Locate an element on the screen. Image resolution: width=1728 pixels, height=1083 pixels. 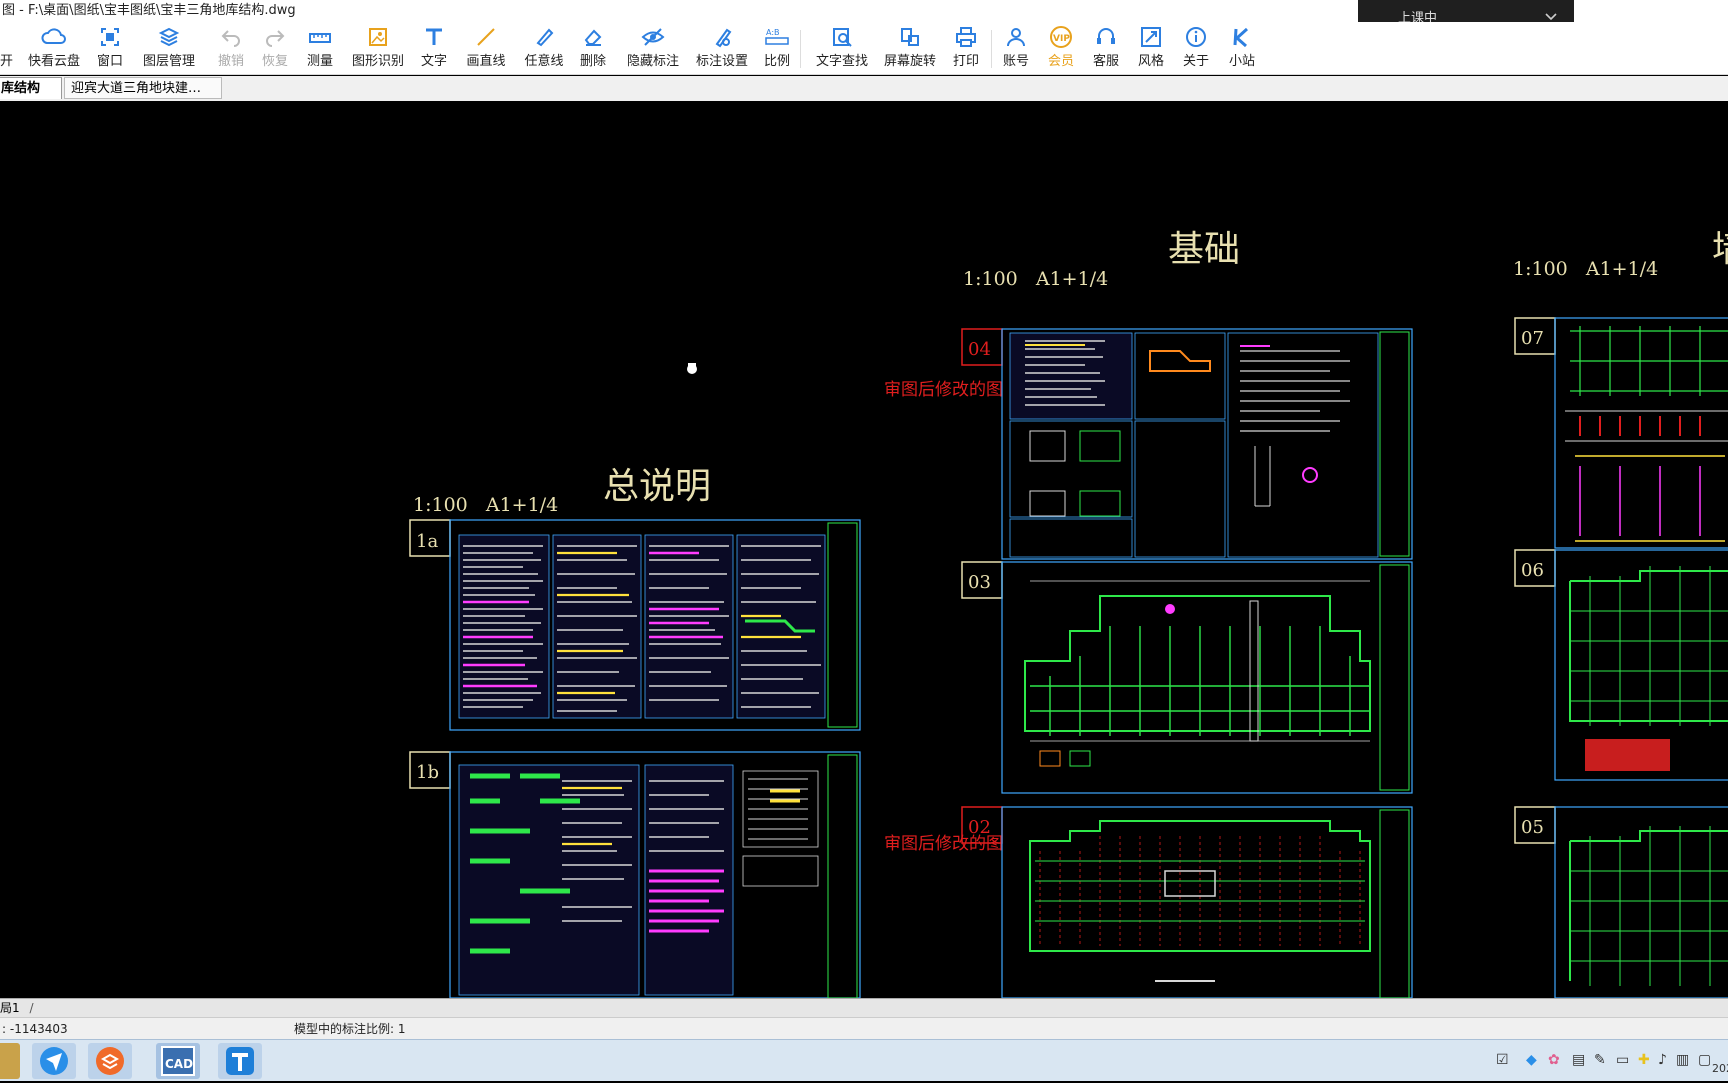
about-button: 关于 is located at coordinates (1196, 49).